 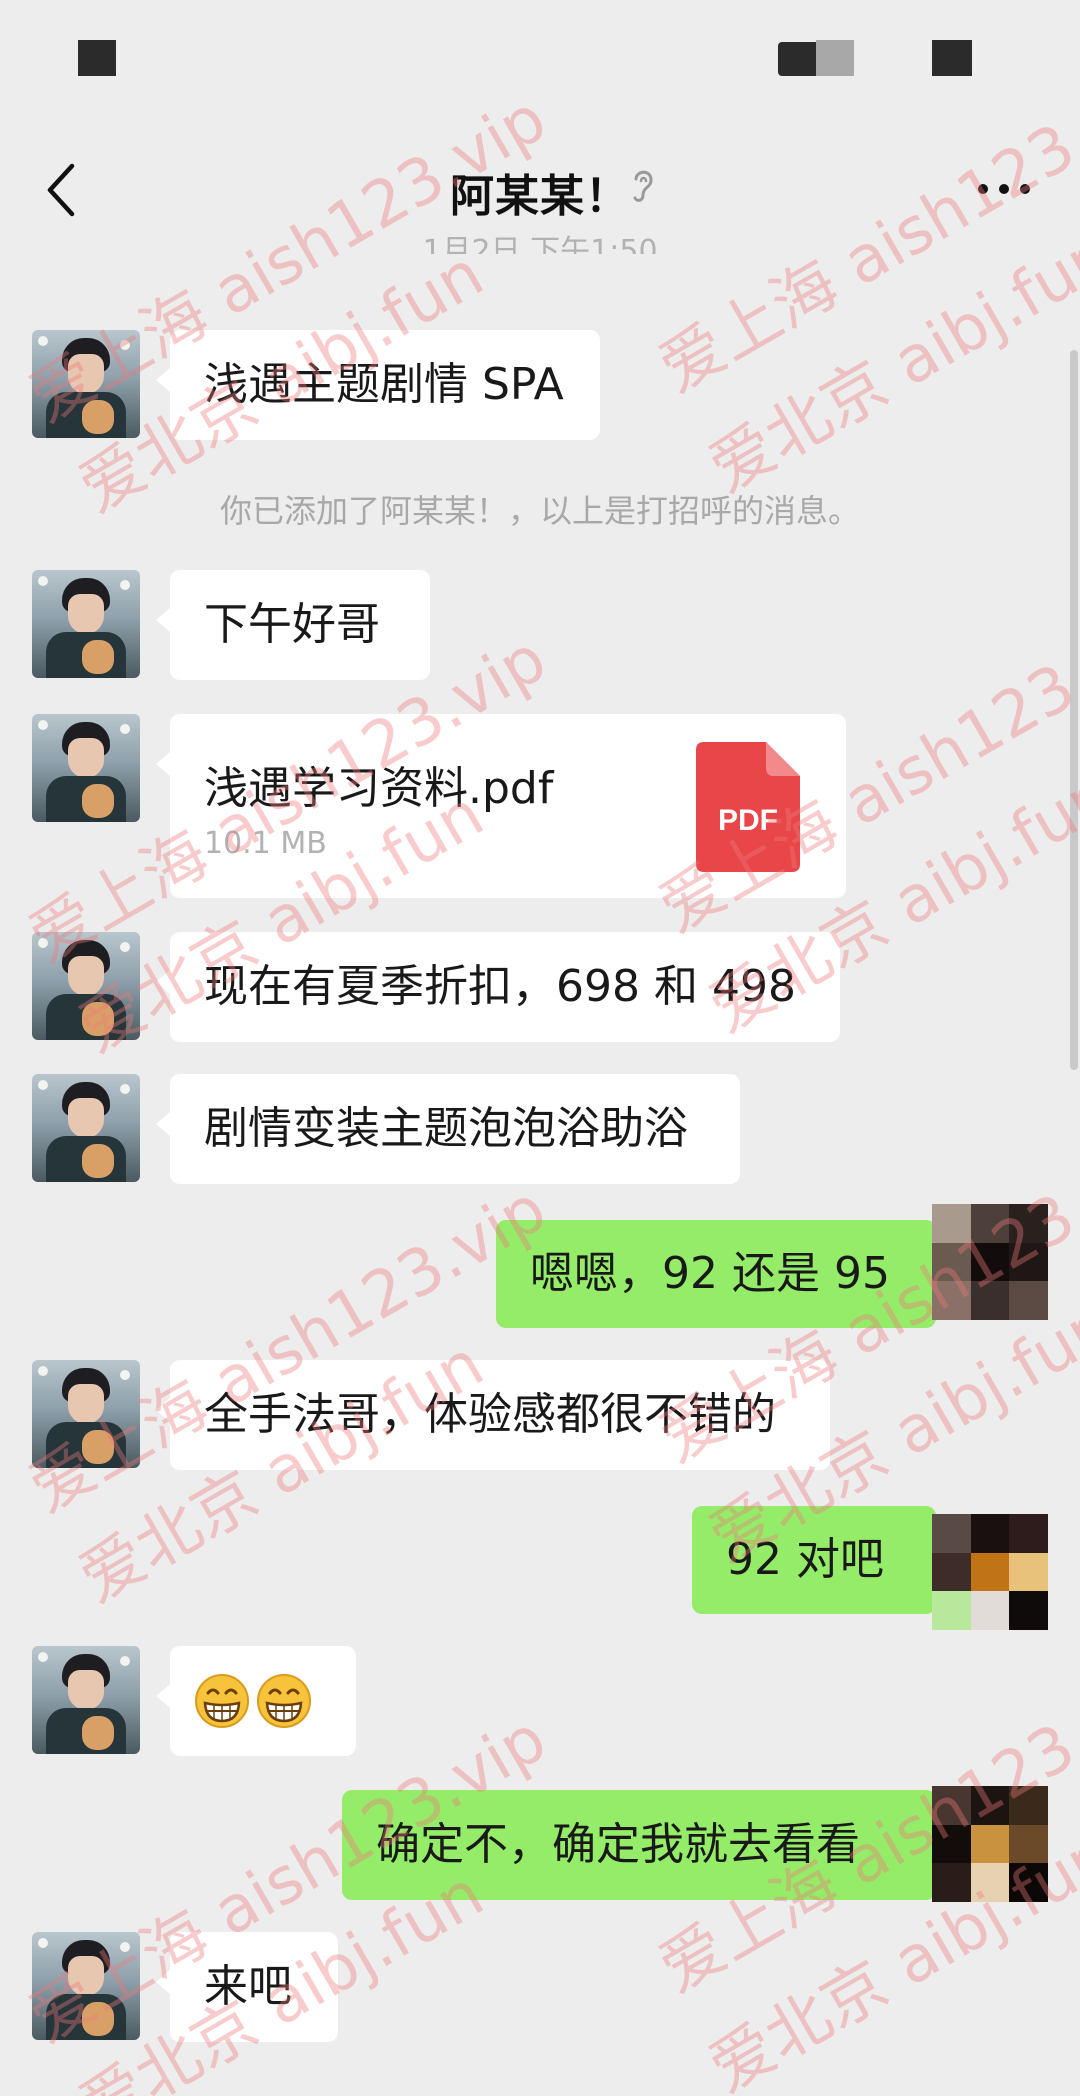 What do you see at coordinates (618, 1844) in the screenshot?
I see `message-text: 确定不，确定我就去看看` at bounding box center [618, 1844].